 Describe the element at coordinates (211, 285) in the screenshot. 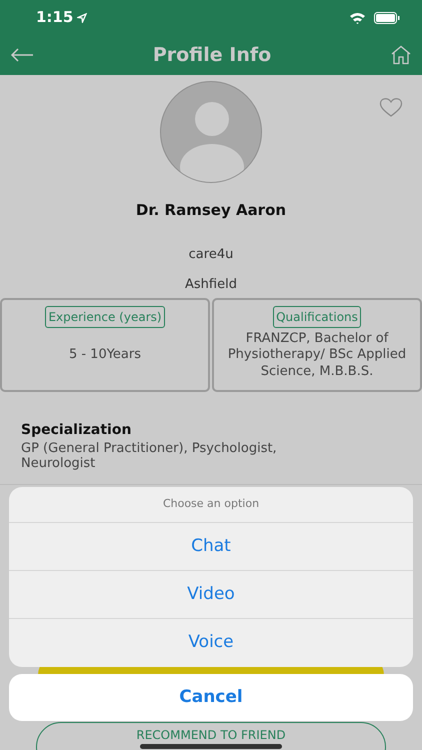

I see `location-text: Ashfield` at that location.